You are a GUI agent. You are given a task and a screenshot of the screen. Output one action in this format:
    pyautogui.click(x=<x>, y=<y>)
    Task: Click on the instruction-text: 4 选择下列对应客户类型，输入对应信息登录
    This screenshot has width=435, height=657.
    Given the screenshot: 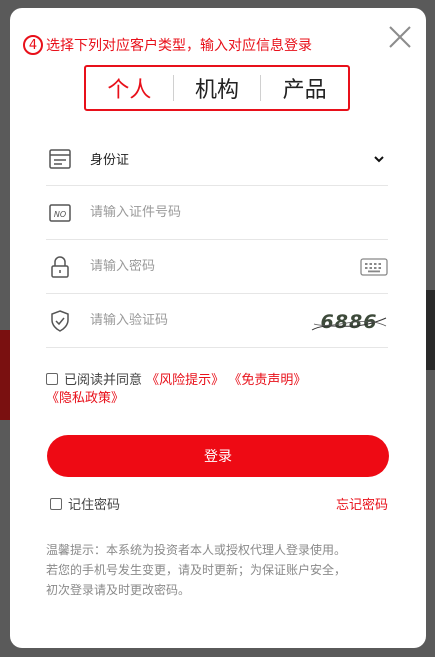 What is the action you would take?
    pyautogui.click(x=167, y=45)
    